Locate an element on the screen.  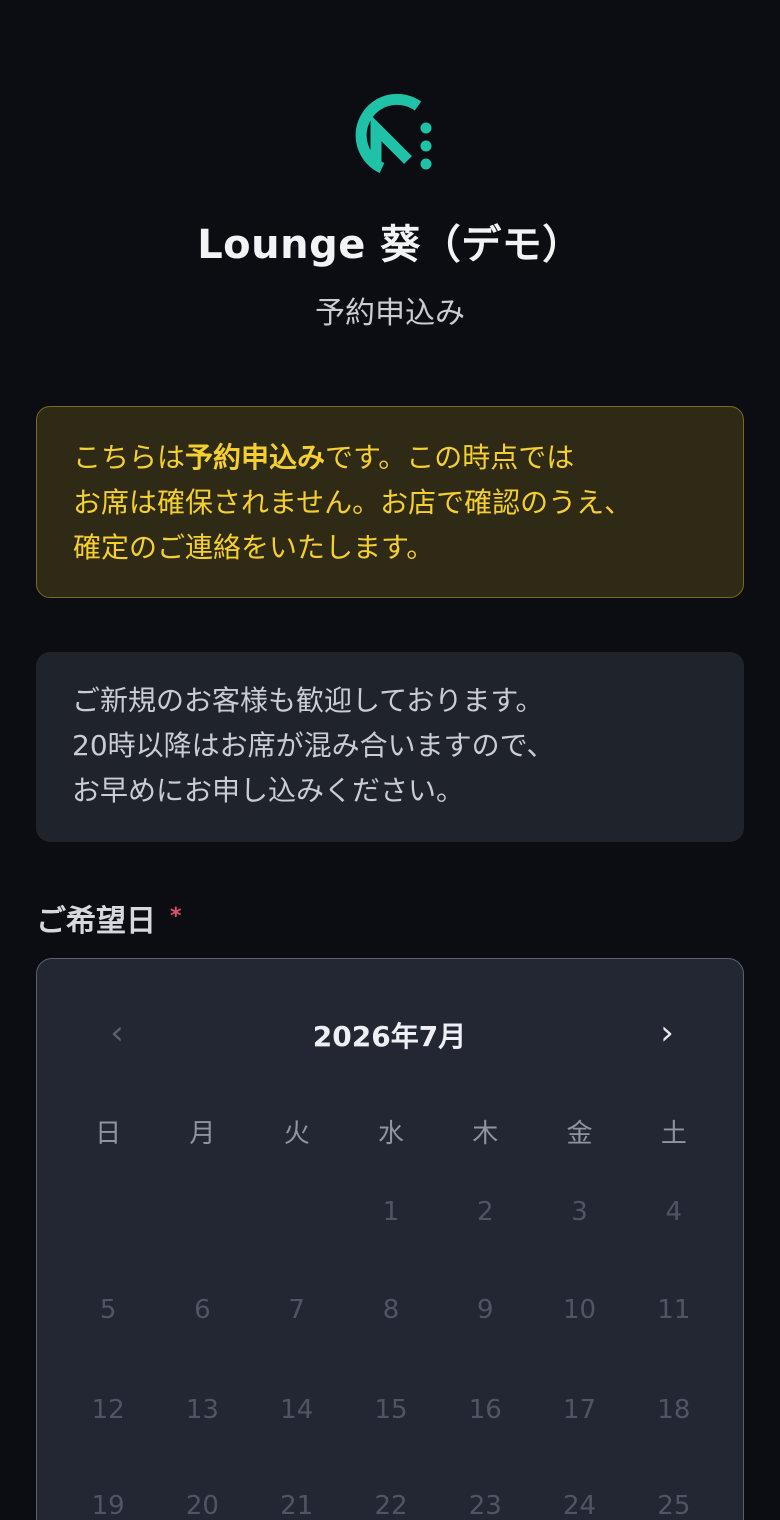
calendar-day: 18 is located at coordinates (674, 1410).